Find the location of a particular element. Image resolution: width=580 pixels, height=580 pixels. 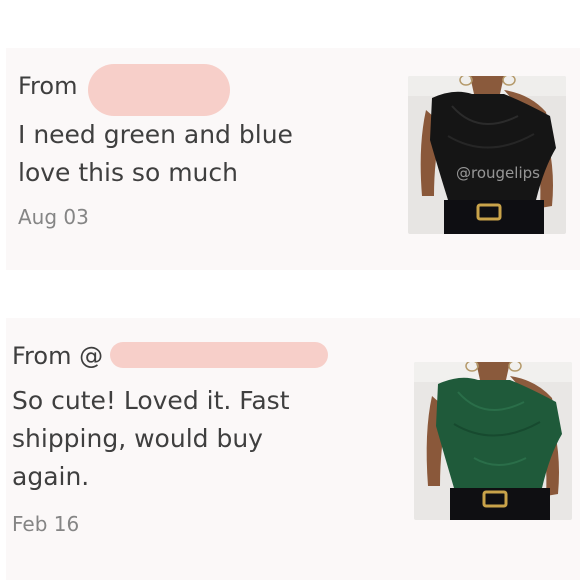

review-from-line: From @ is located at coordinates (57, 356).